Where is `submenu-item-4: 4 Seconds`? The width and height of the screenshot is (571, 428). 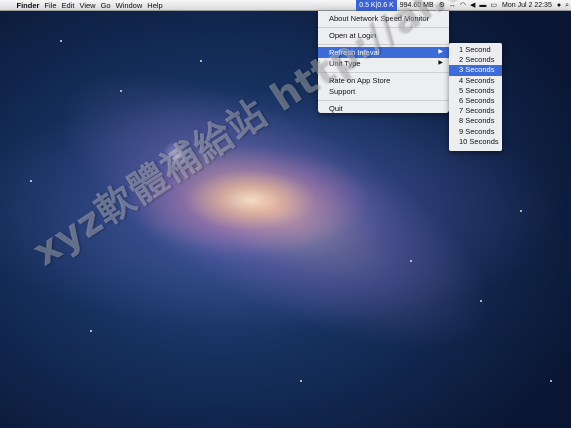 submenu-item-4: 4 Seconds is located at coordinates (475, 81).